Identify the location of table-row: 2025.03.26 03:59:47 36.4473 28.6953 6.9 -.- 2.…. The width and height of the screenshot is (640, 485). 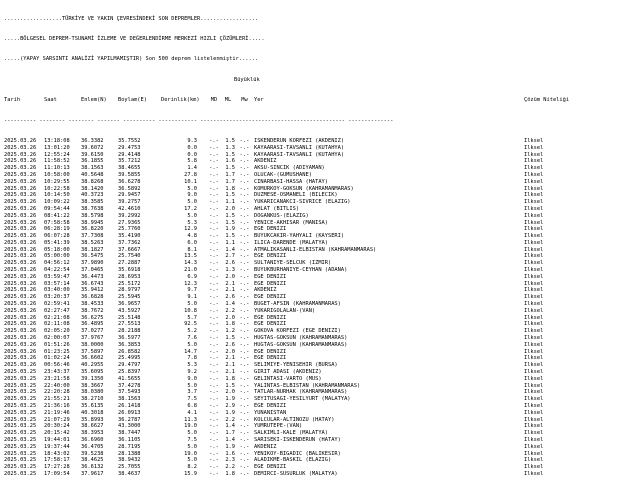
(322, 277).